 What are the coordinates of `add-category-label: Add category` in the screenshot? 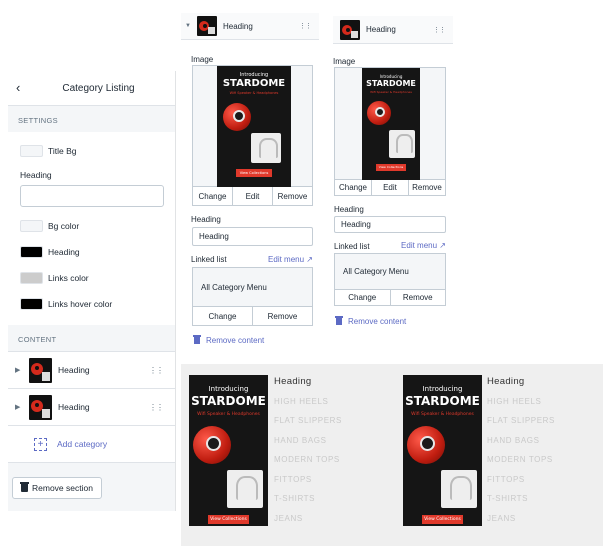 It's located at (82, 444).